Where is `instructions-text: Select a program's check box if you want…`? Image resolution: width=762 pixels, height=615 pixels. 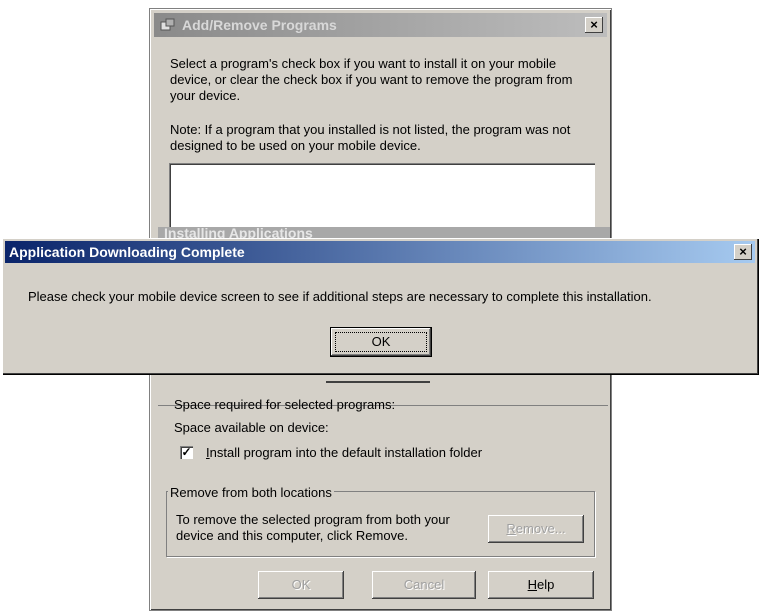
instructions-text: Select a program's check box if you want… is located at coordinates (371, 79).